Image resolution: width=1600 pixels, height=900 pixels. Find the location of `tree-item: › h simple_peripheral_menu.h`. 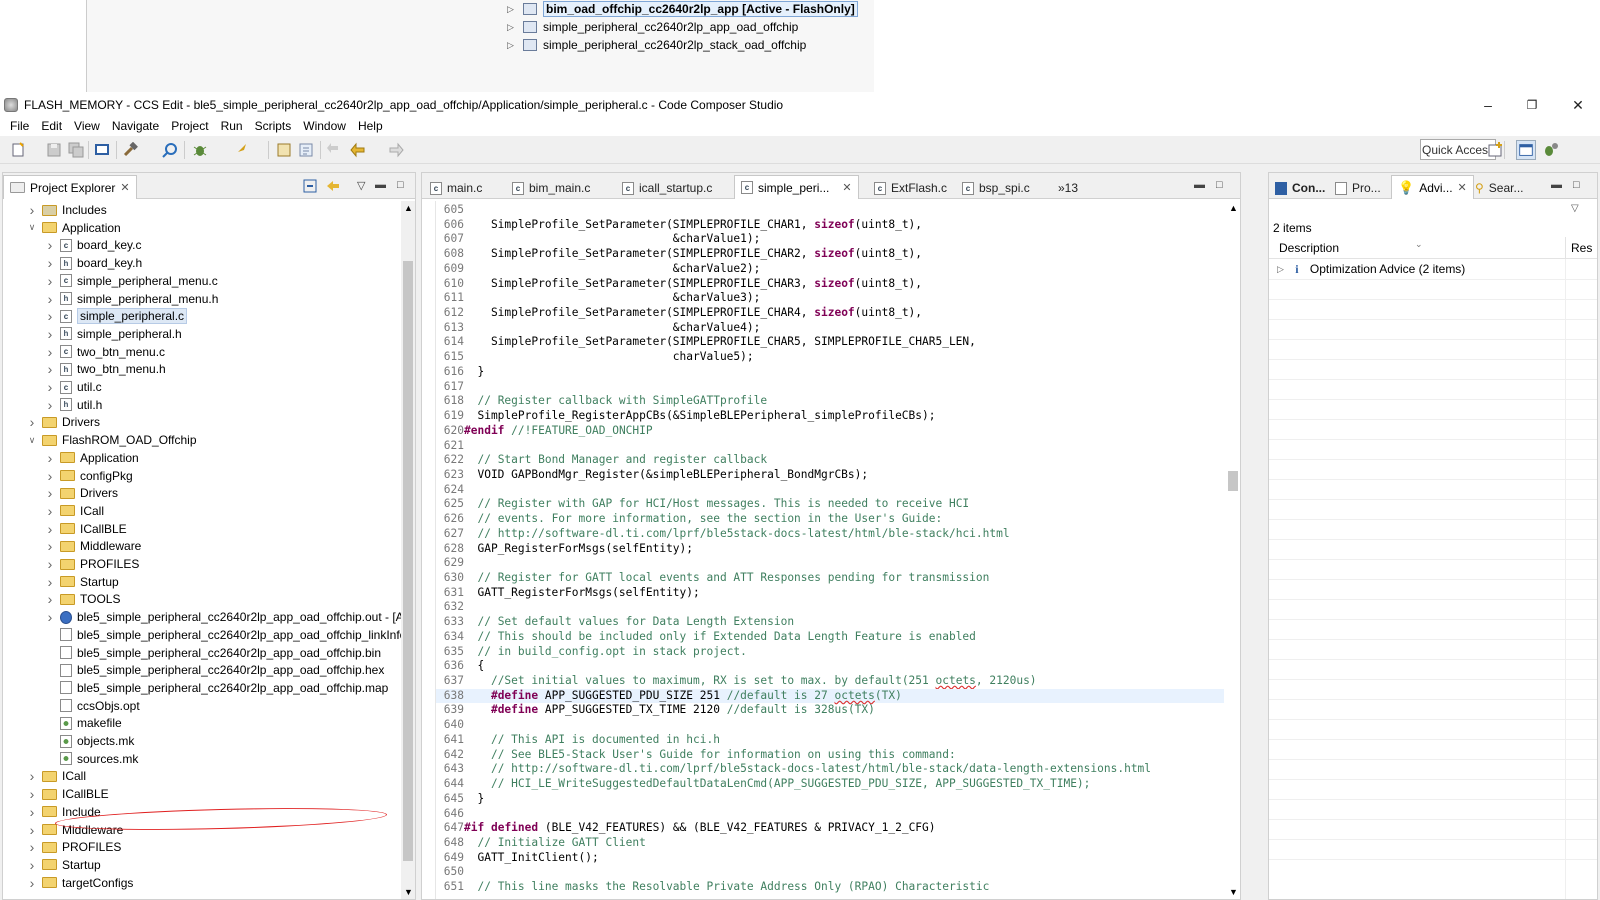

tree-item: › h simple_peripheral_menu.h is located at coordinates (132, 299).